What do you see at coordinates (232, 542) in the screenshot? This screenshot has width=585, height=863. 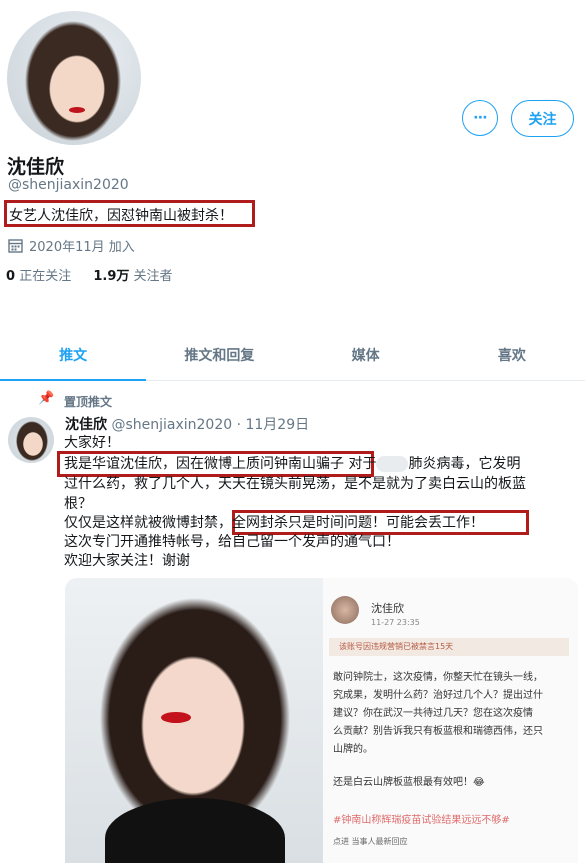 I see `tweet-line: 这次专门开通推特帐号，给自己留一个发声的通气口！` at bounding box center [232, 542].